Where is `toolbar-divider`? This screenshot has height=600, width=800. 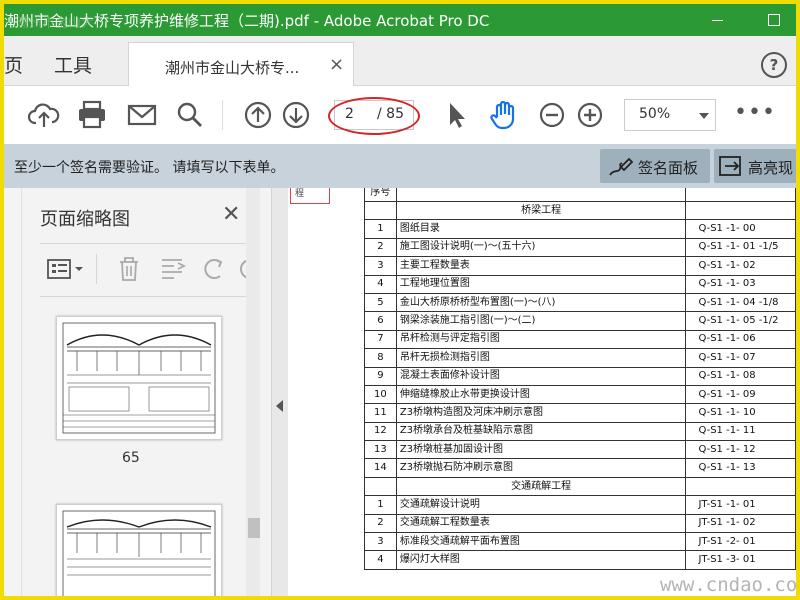 toolbar-divider is located at coordinates (222, 115).